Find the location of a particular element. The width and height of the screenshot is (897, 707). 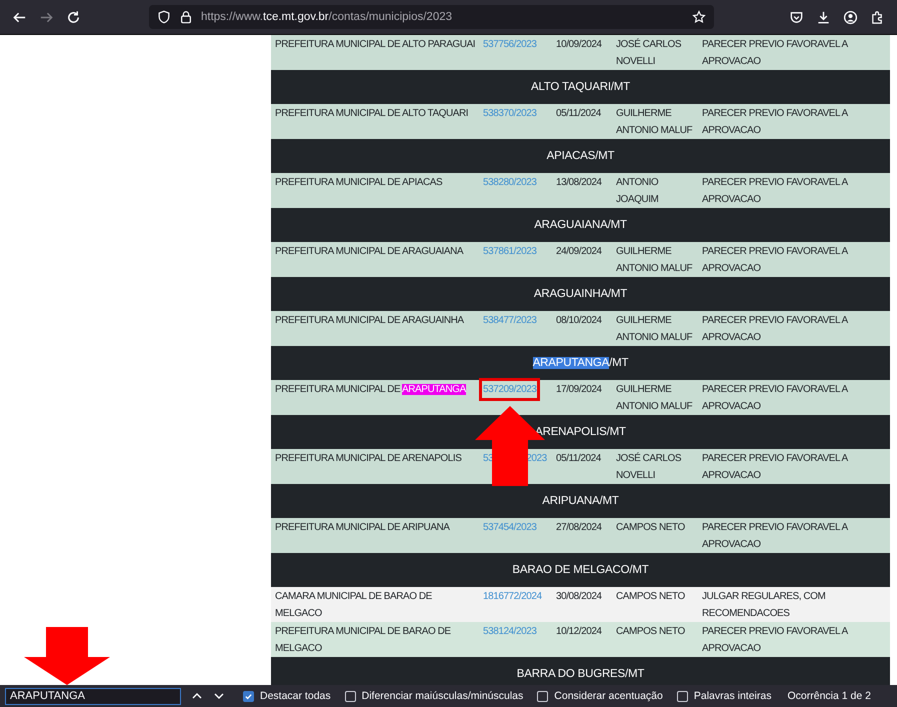

process-link: 538124/2023 is located at coordinates (509, 631).